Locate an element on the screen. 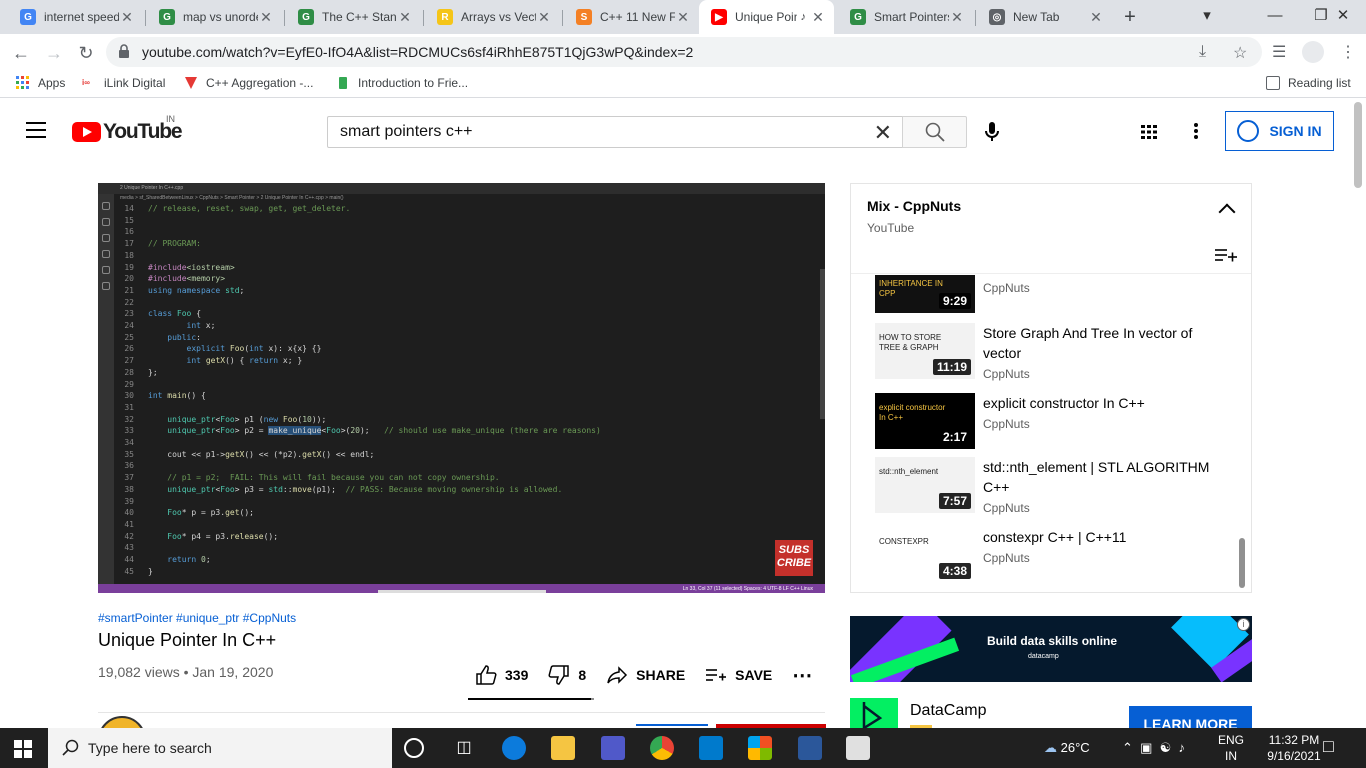 This screenshot has height=768, width=1366. bookmark-label: iLink Digital is located at coordinates (135, 83).